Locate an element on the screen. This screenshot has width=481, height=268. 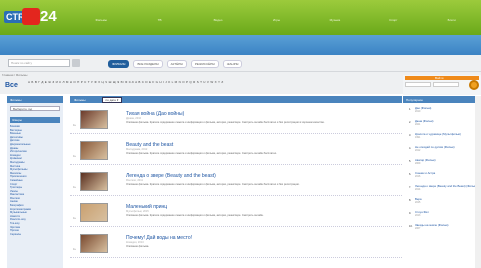
popular-year: 2021 is located at coordinates (418, 125).